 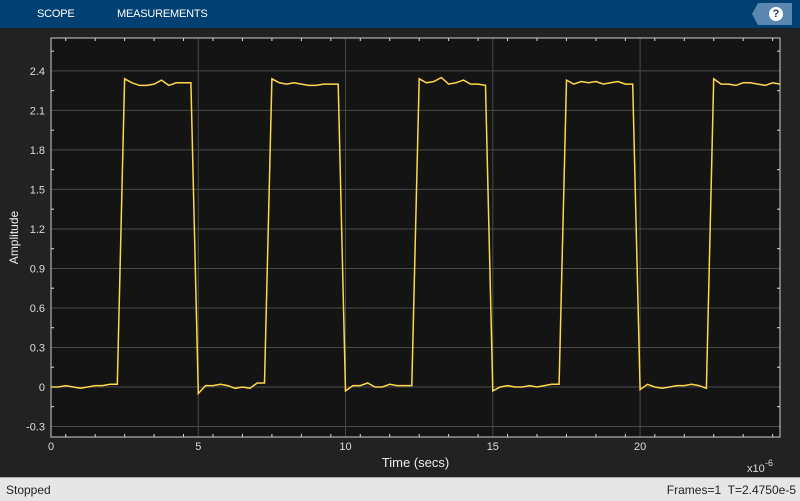 I want to click on y-tick-label: 1.5, so click(x=37, y=190).